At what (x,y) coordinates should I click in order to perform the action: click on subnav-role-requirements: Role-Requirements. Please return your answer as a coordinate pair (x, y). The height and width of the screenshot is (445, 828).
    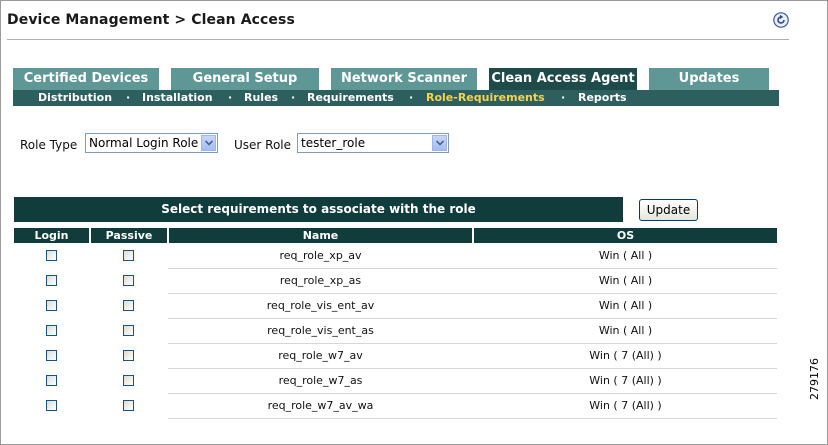
    Looking at the image, I should click on (485, 97).